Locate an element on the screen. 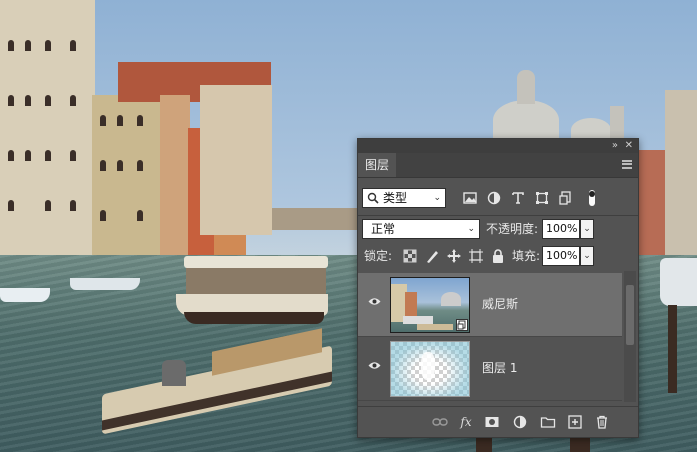 Image resolution: width=697 pixels, height=452 pixels. divider is located at coordinates (498, 215).